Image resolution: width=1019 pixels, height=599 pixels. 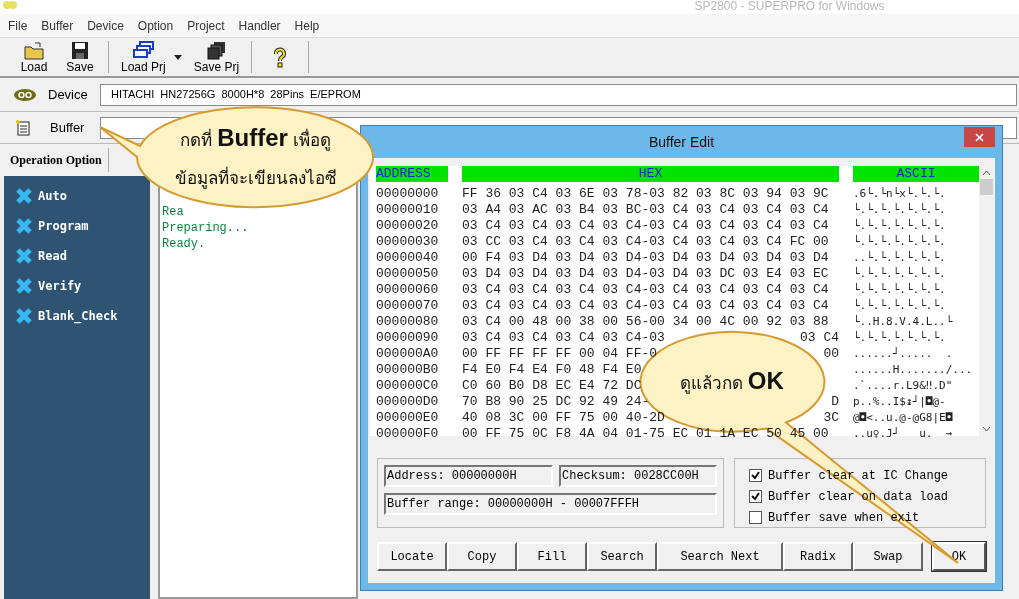 What do you see at coordinates (177, 57) in the screenshot?
I see `dropdown-arrow-icon` at bounding box center [177, 57].